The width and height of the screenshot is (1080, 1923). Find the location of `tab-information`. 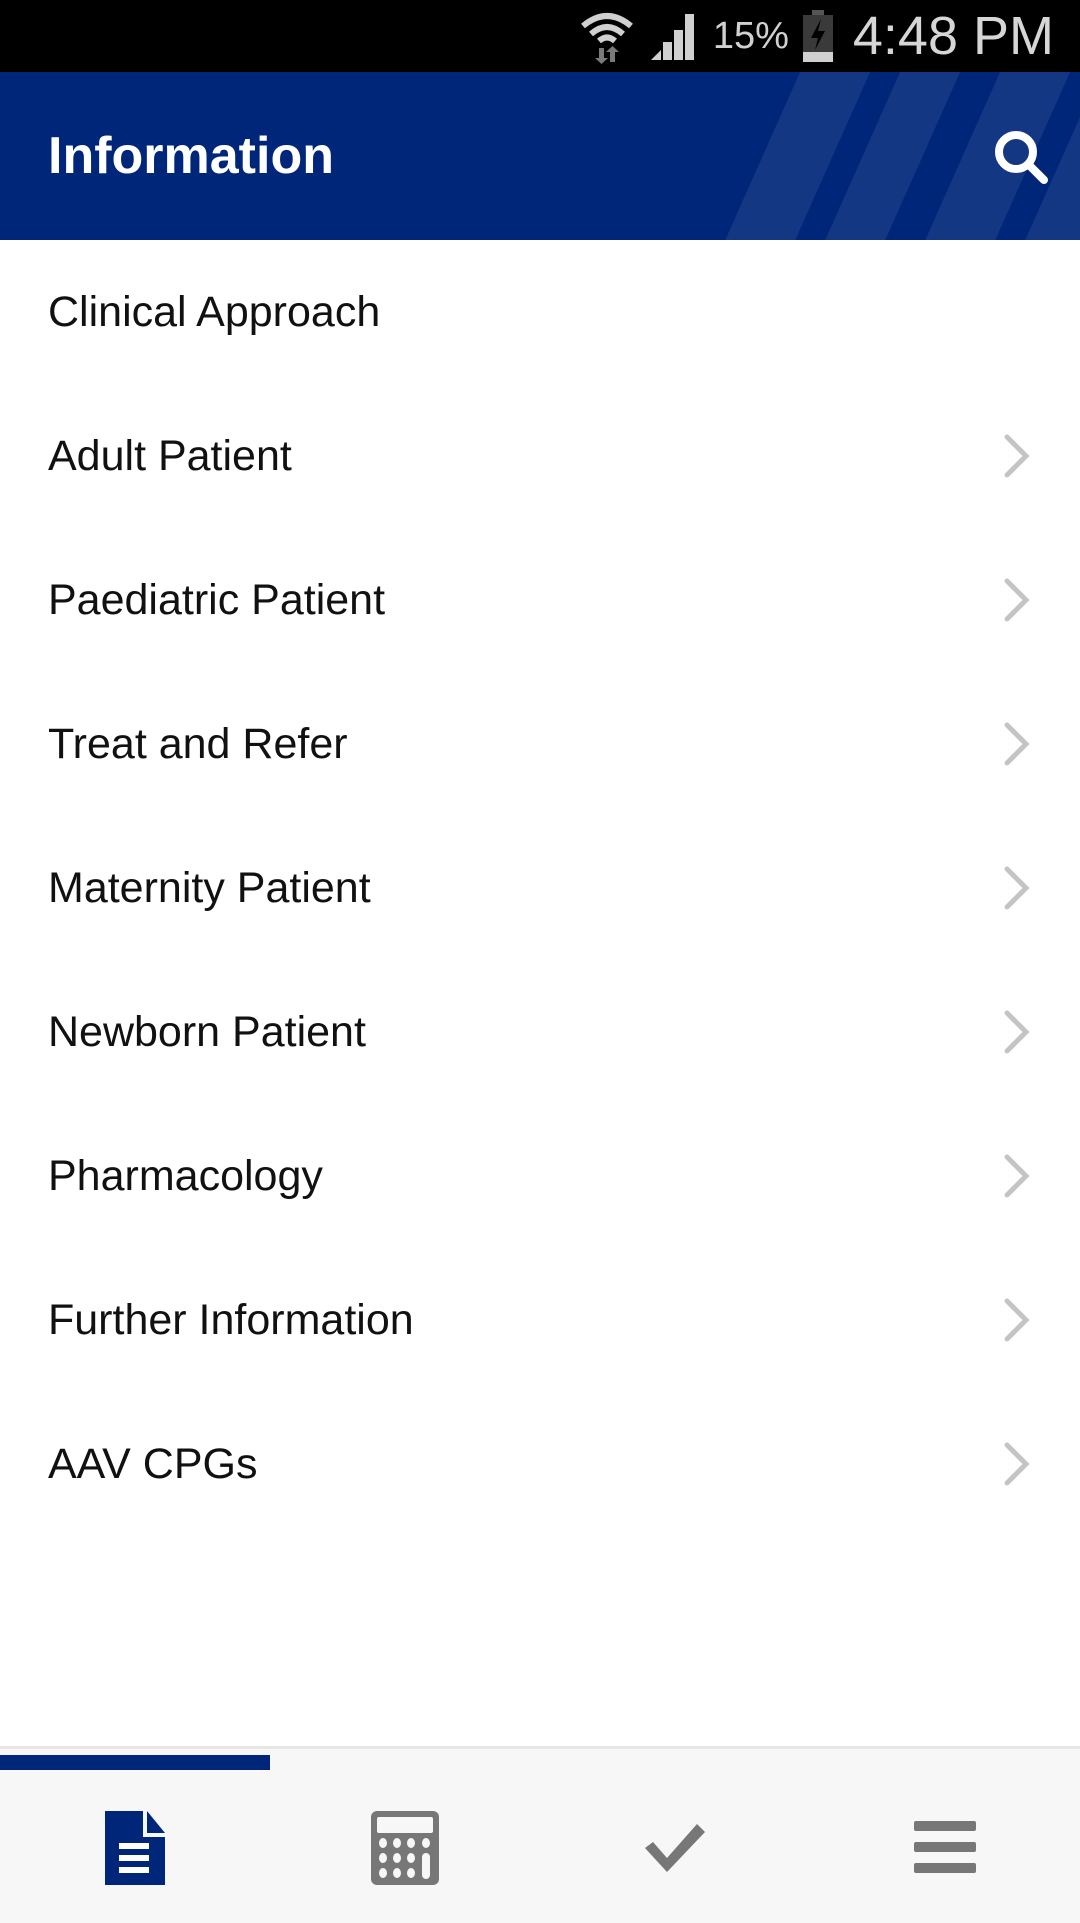

tab-information is located at coordinates (135, 1836).